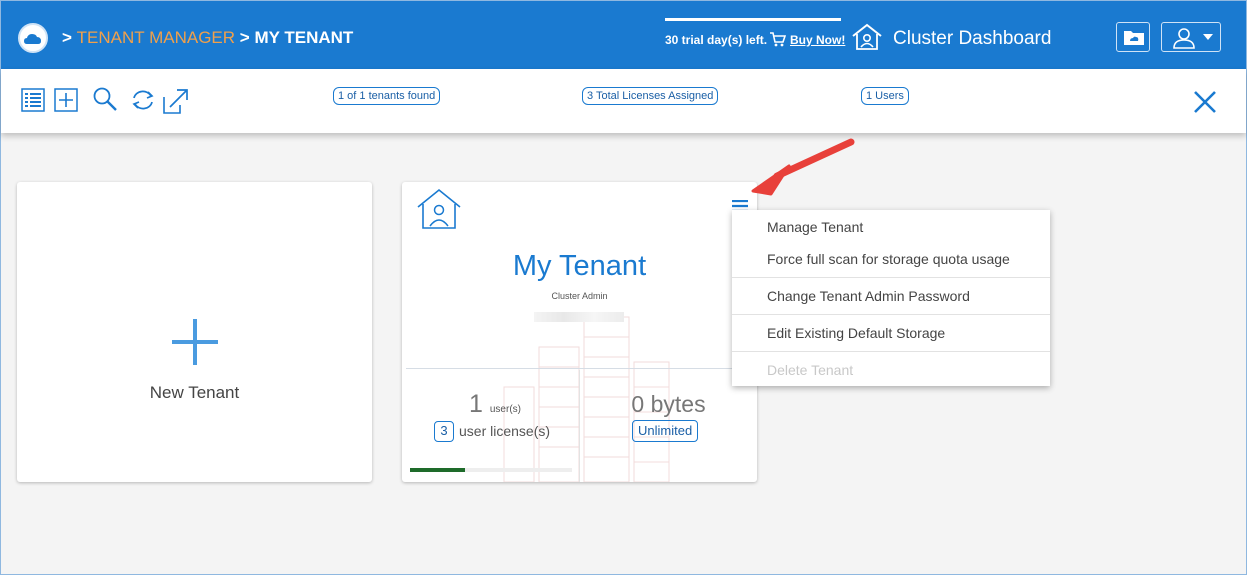 The width and height of the screenshot is (1247, 575). Describe the element at coordinates (665, 431) in the screenshot. I see `storage-quota-badge: Unlimited` at that location.